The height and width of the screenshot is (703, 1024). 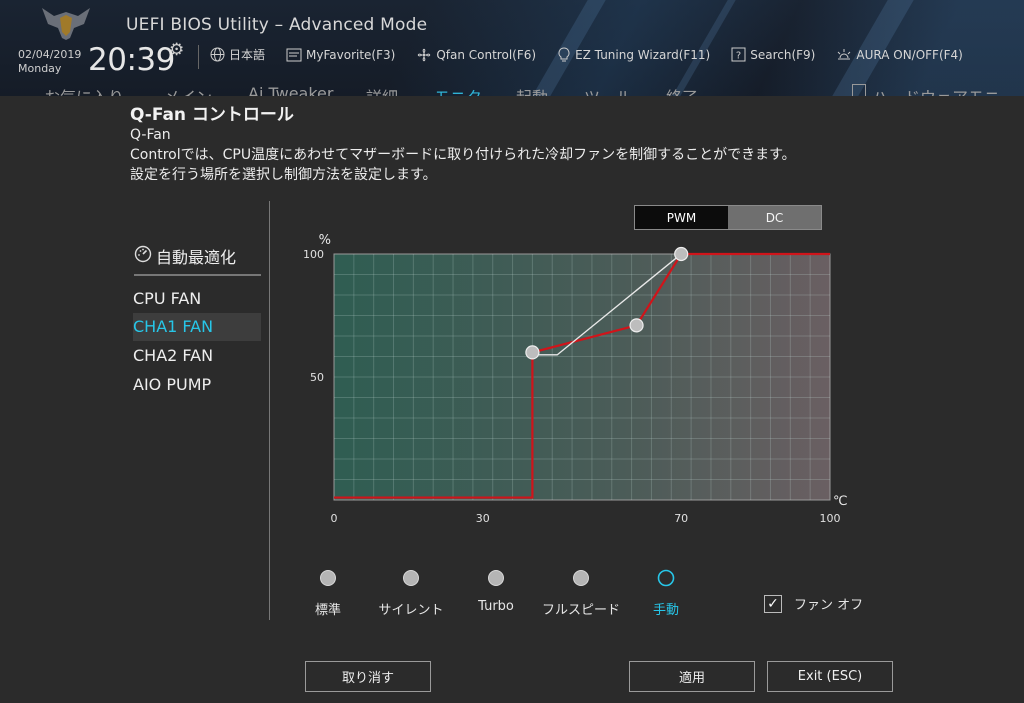 I want to click on pwm-dc-toggle: PWM DC, so click(x=728, y=217).